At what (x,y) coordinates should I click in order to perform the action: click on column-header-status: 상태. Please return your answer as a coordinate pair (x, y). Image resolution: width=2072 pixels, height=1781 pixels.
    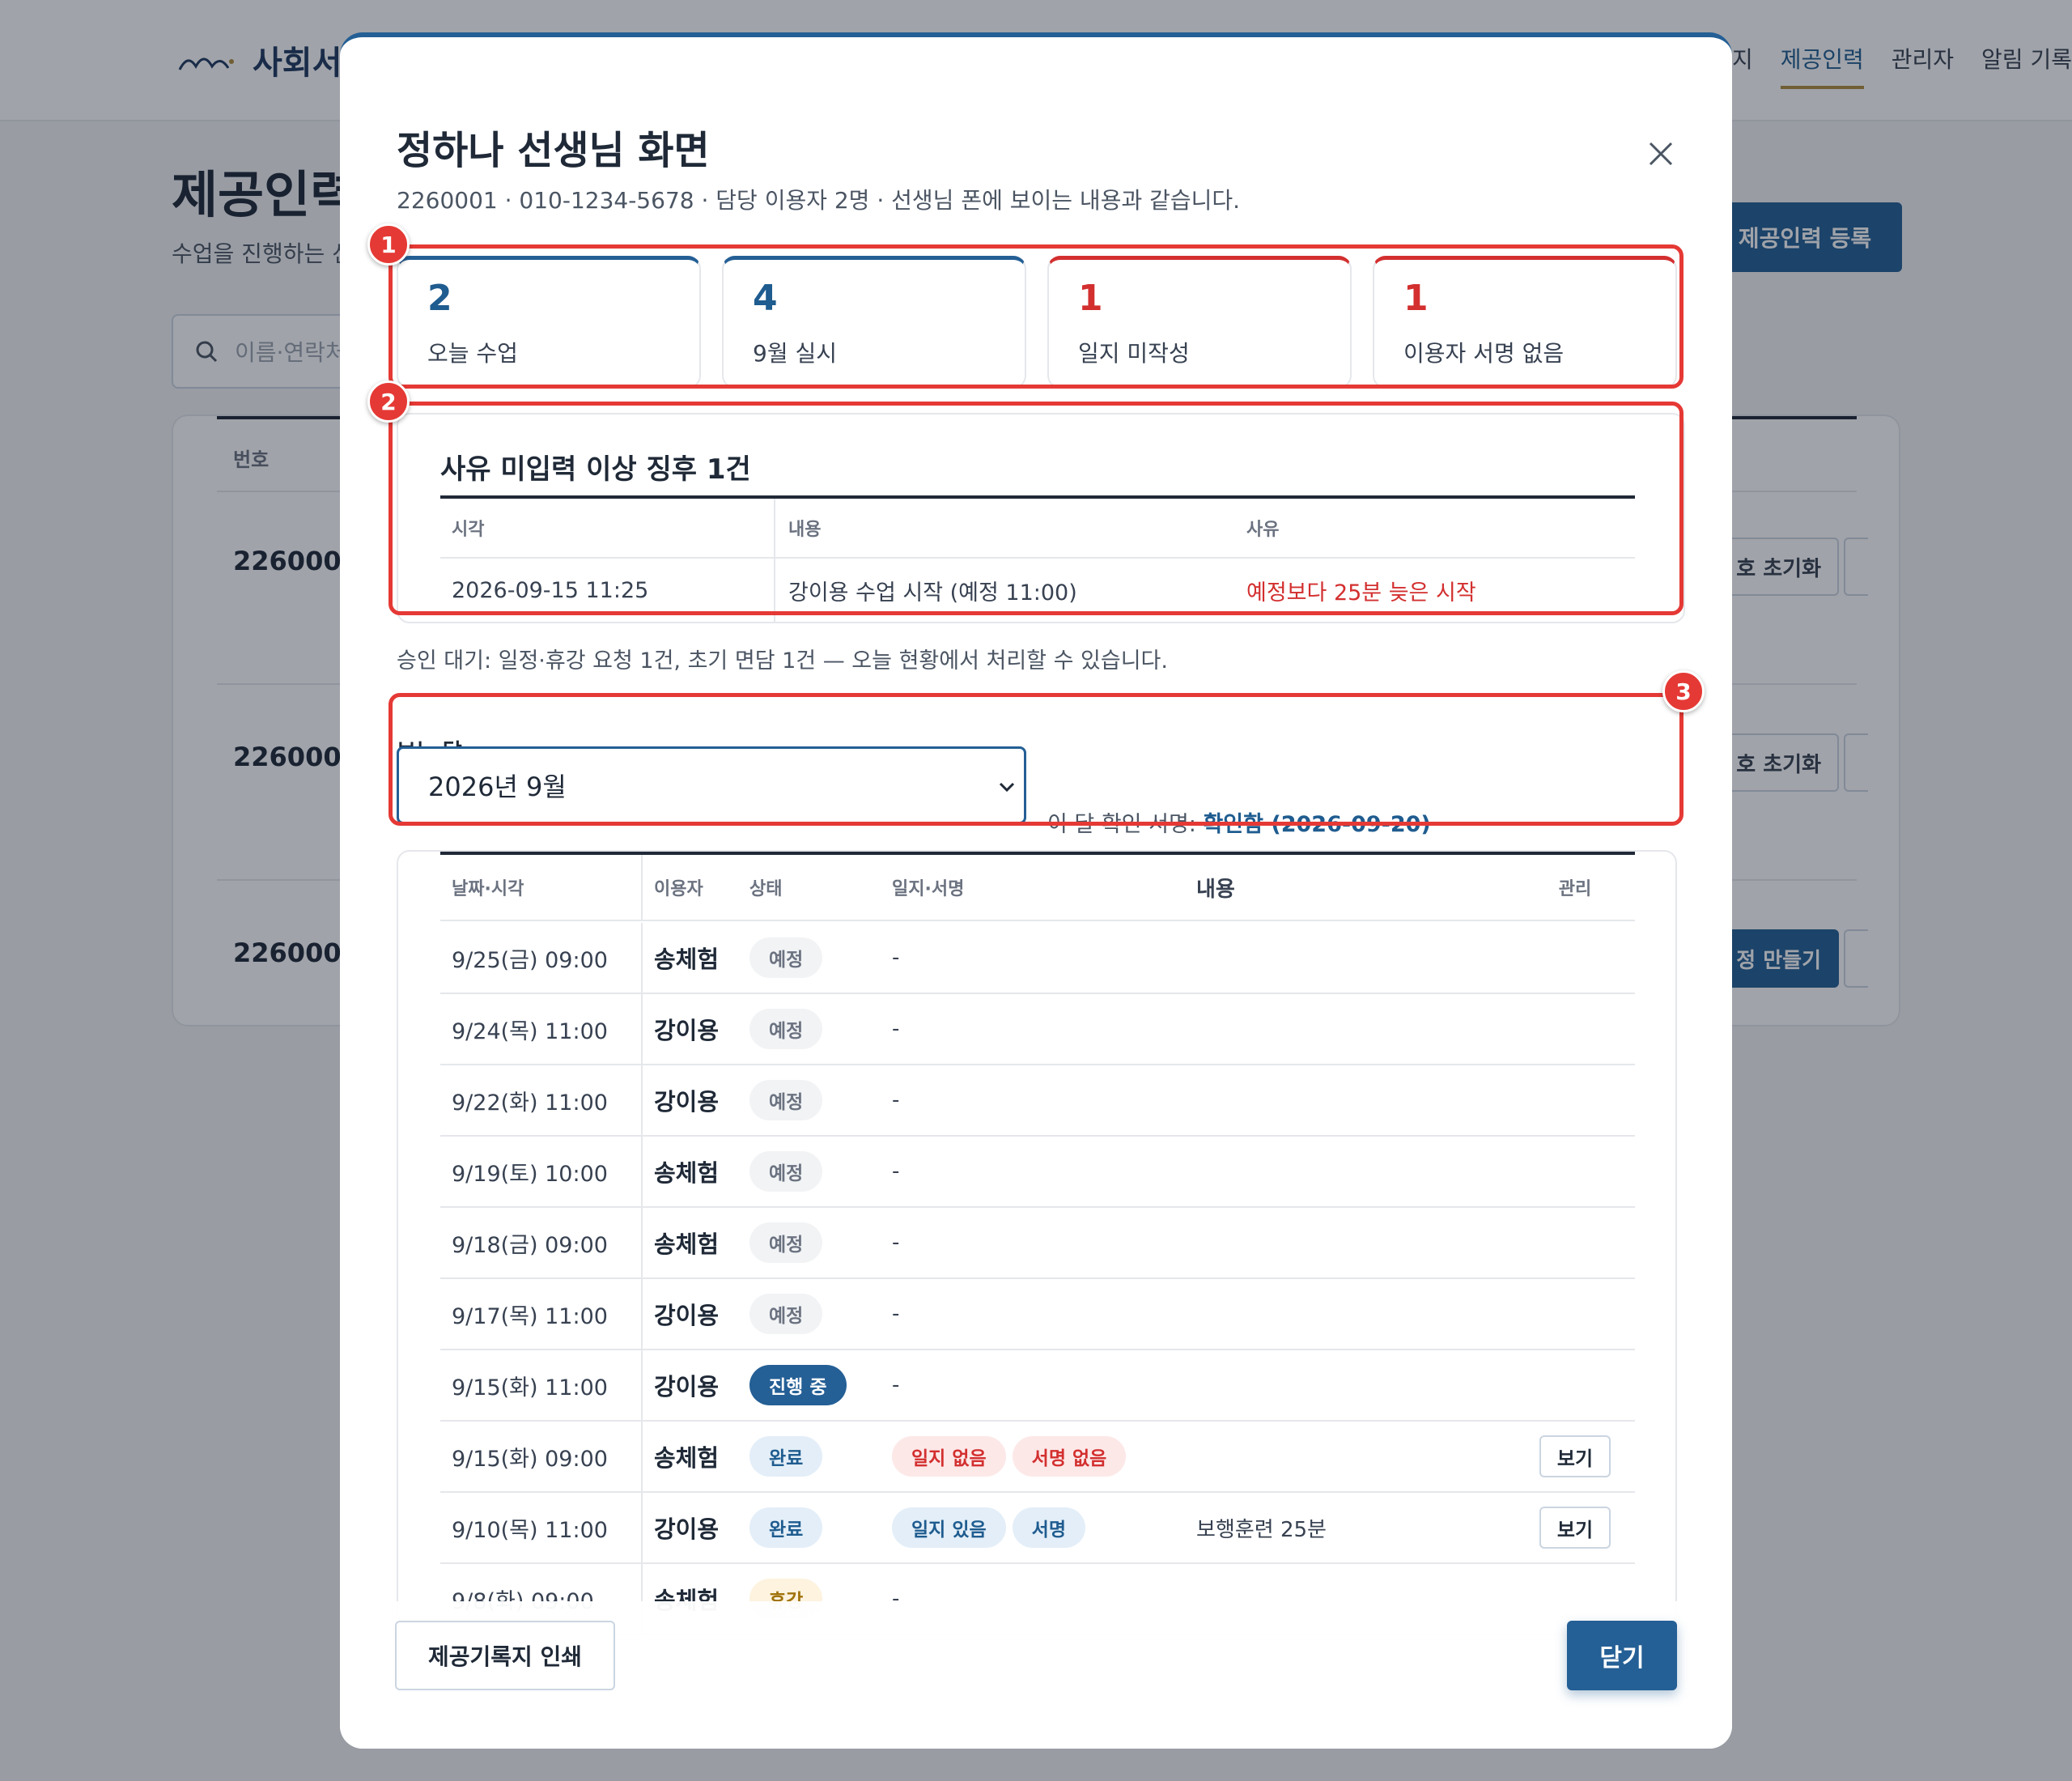
    Looking at the image, I should click on (766, 889).